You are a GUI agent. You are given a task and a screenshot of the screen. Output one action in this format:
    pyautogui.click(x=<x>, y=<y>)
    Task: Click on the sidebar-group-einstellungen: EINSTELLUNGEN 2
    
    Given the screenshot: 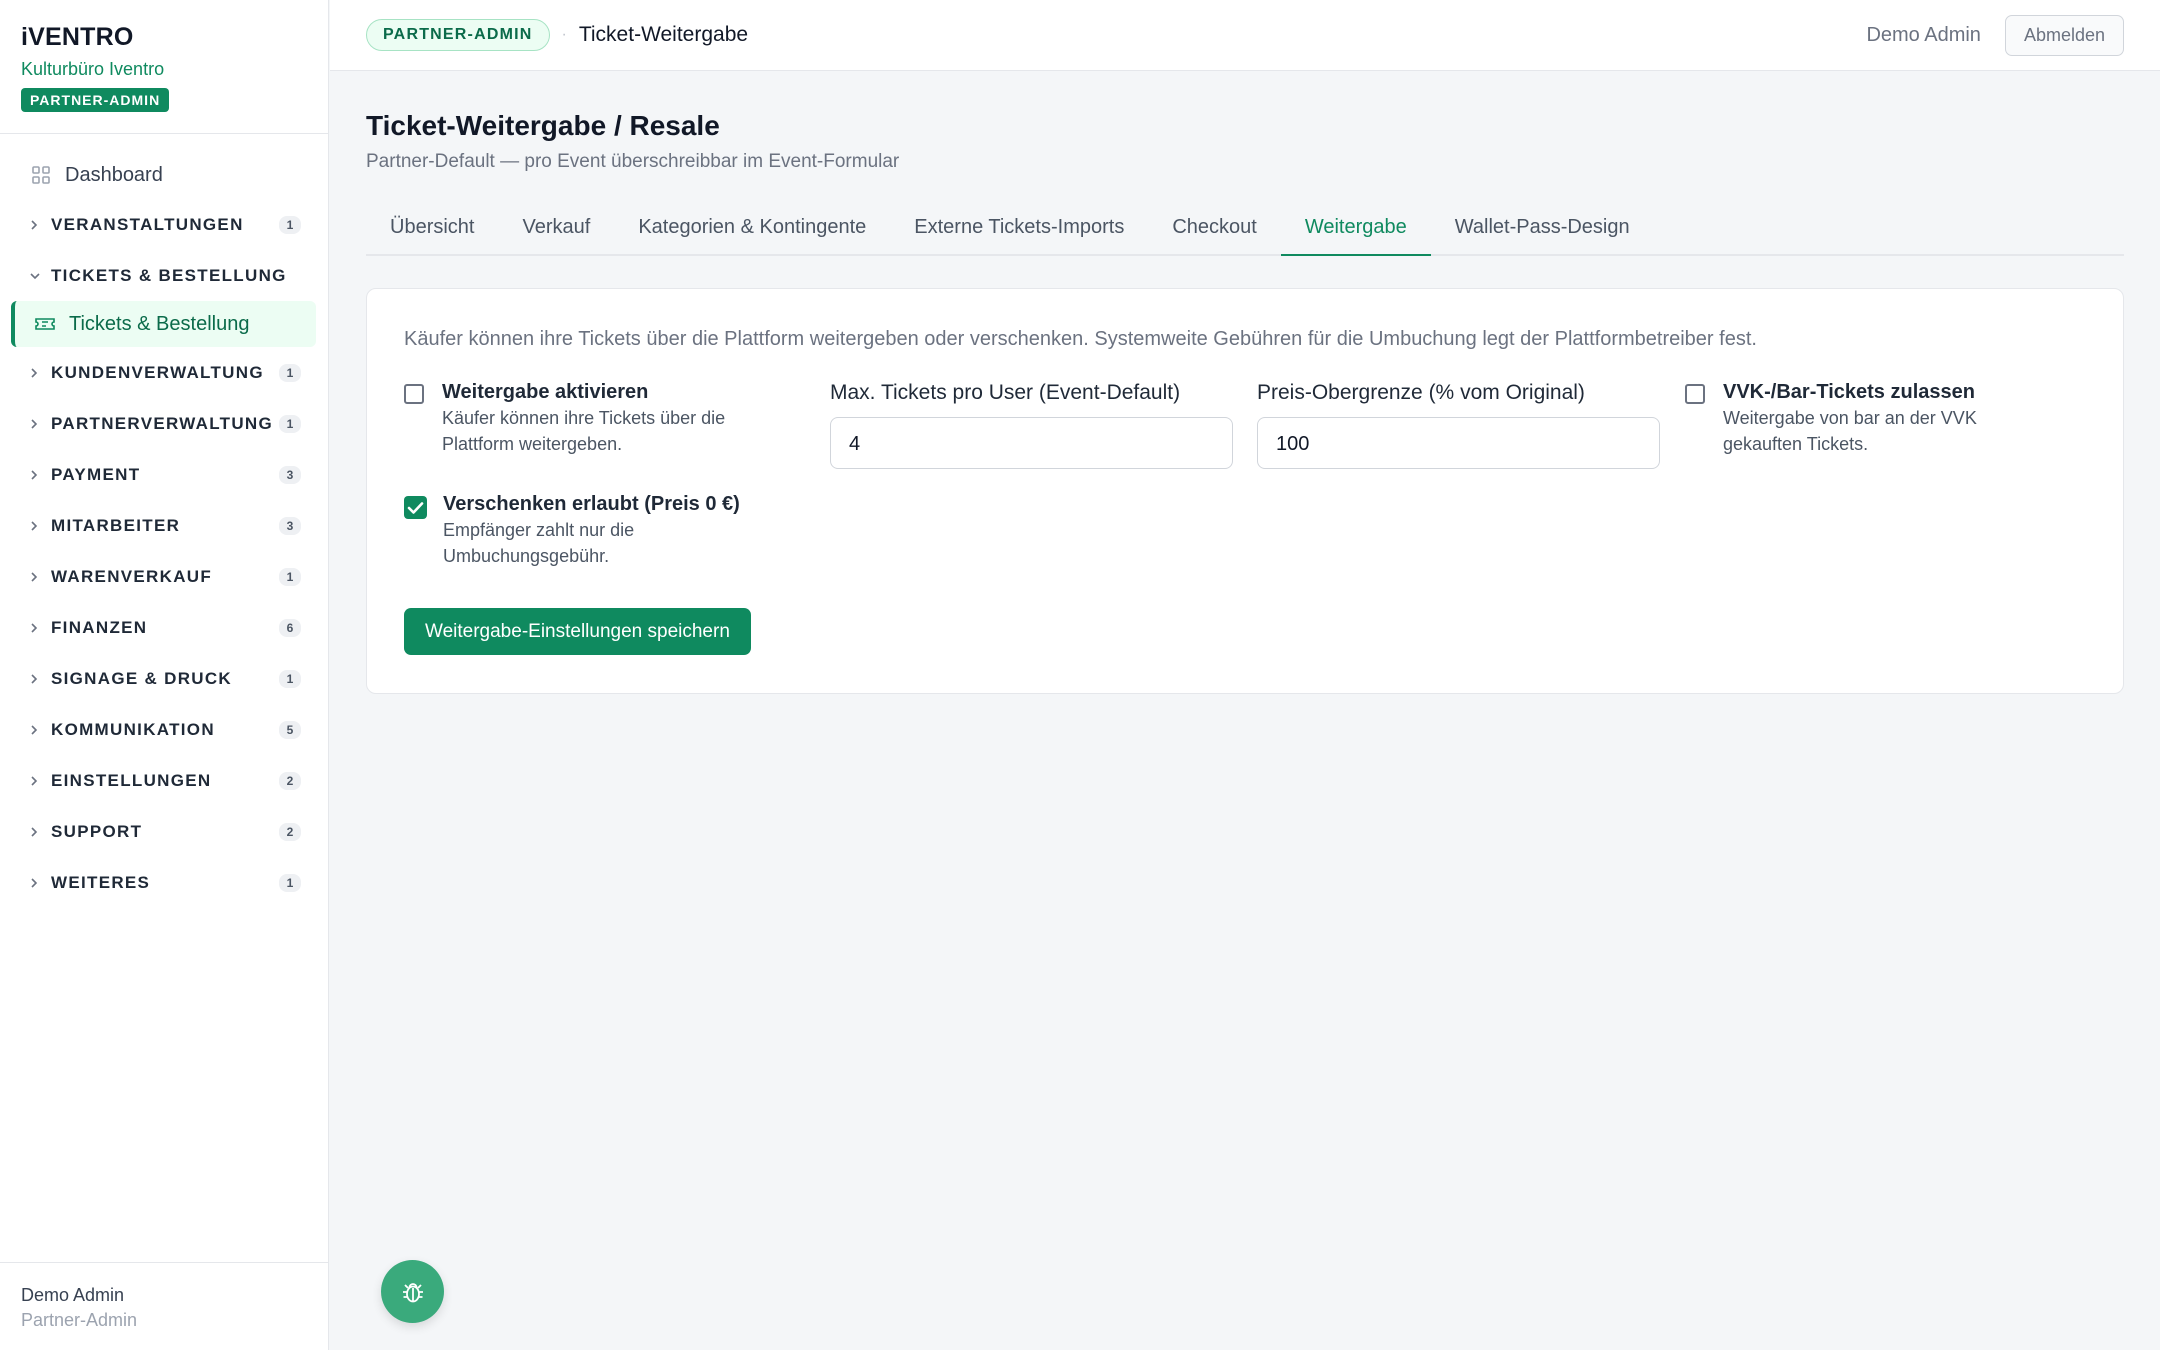 What is the action you would take?
    pyautogui.click(x=164, y=780)
    